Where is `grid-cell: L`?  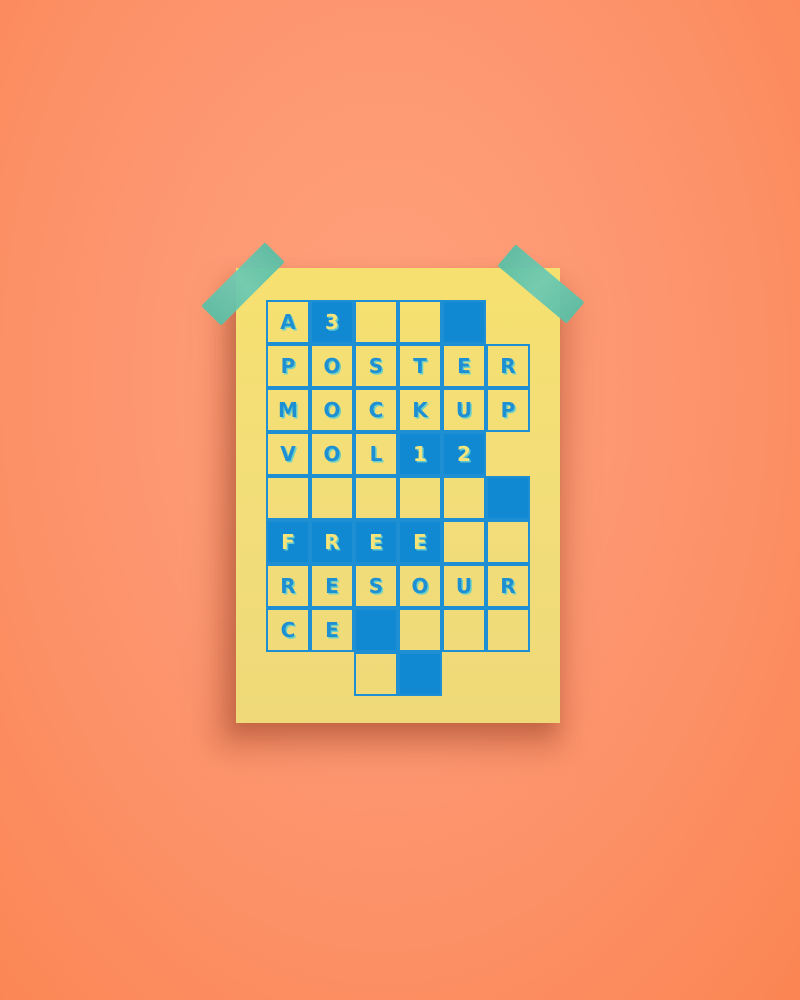 grid-cell: L is located at coordinates (376, 454).